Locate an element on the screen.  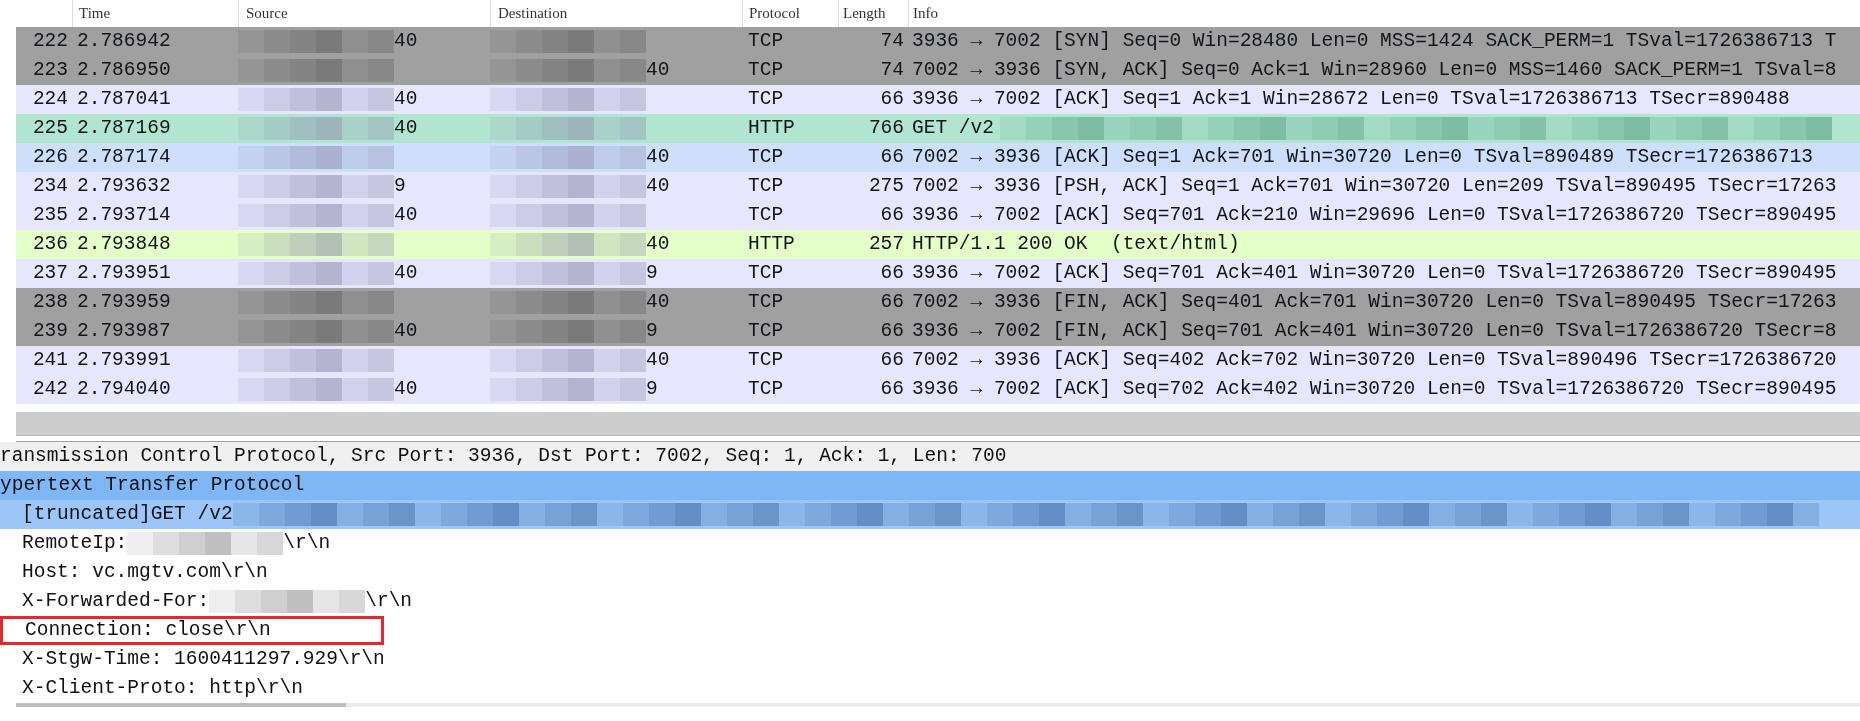
packet-info: 7002 → 3936 [PSH, ACK] Seq=1 Ack=701 Win=30720 Len=209 TSval=890495 TSecr=17263 is located at coordinates (1374, 186).